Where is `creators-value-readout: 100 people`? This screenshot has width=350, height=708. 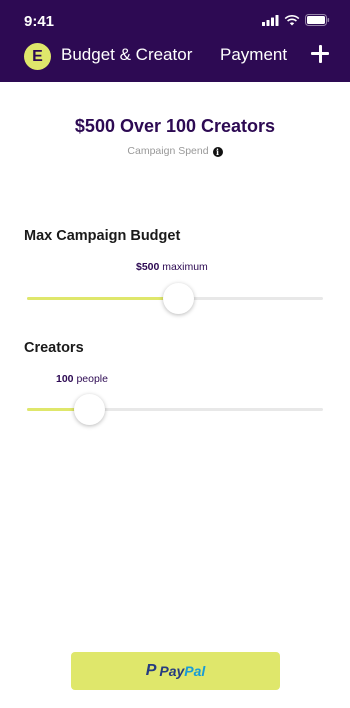
creators-value-readout: 100 people is located at coordinates (82, 379).